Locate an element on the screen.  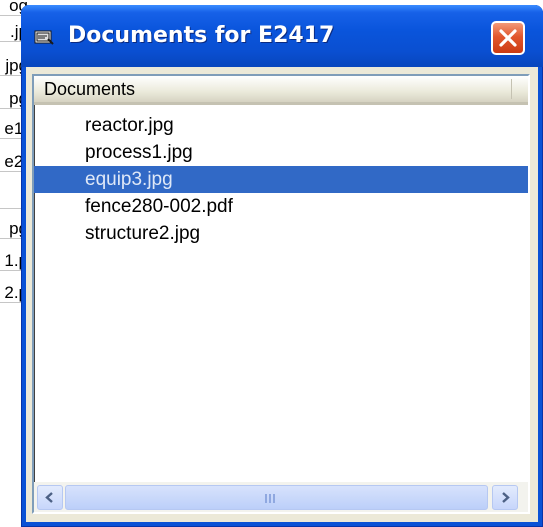
window-title: Documents for E2417 is located at coordinates (201, 35).